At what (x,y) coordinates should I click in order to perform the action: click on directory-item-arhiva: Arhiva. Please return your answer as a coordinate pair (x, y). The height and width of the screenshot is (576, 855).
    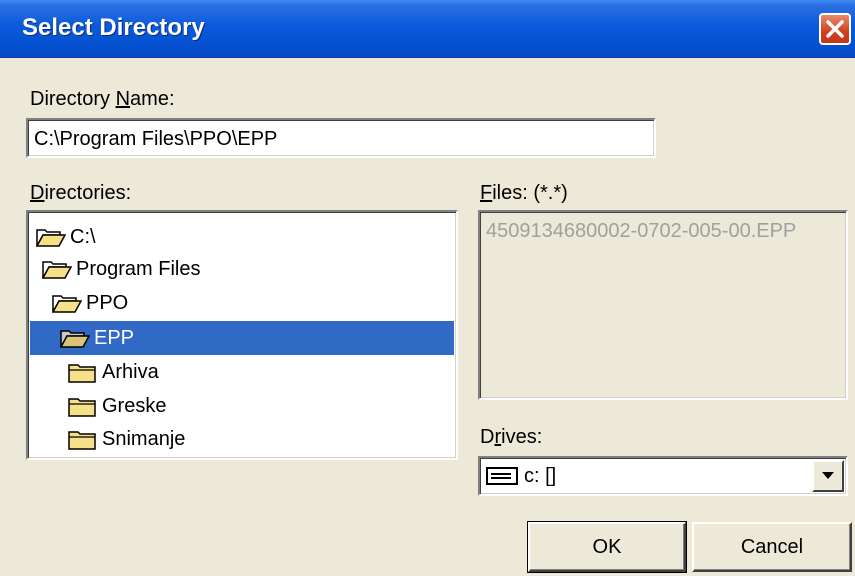
    Looking at the image, I should click on (113, 372).